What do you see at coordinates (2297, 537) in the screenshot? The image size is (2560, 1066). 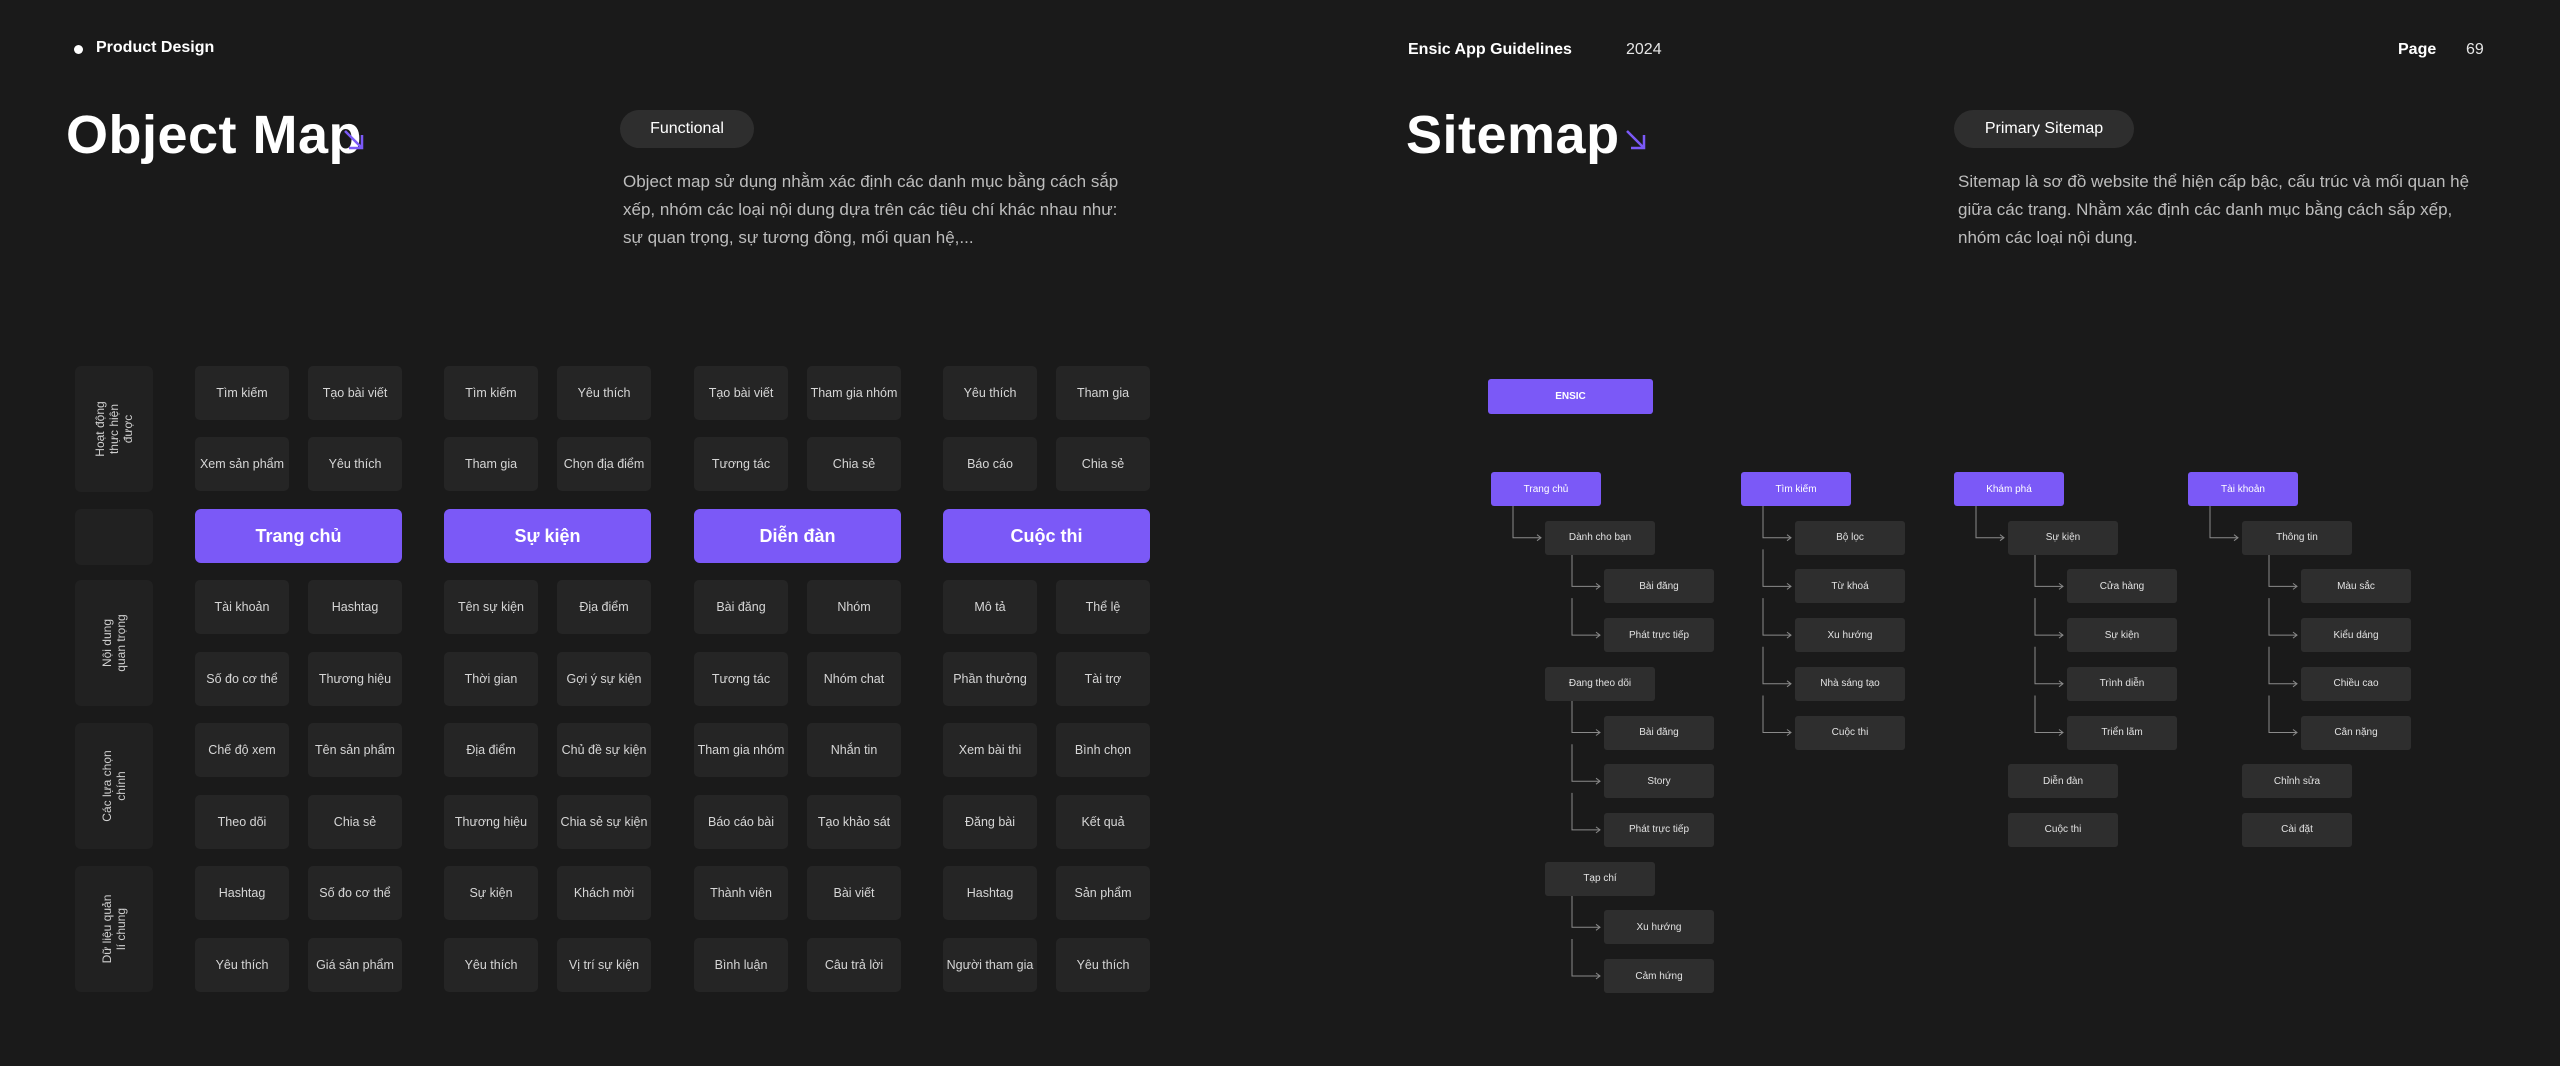 I see `sitemap-node: Thông tin` at bounding box center [2297, 537].